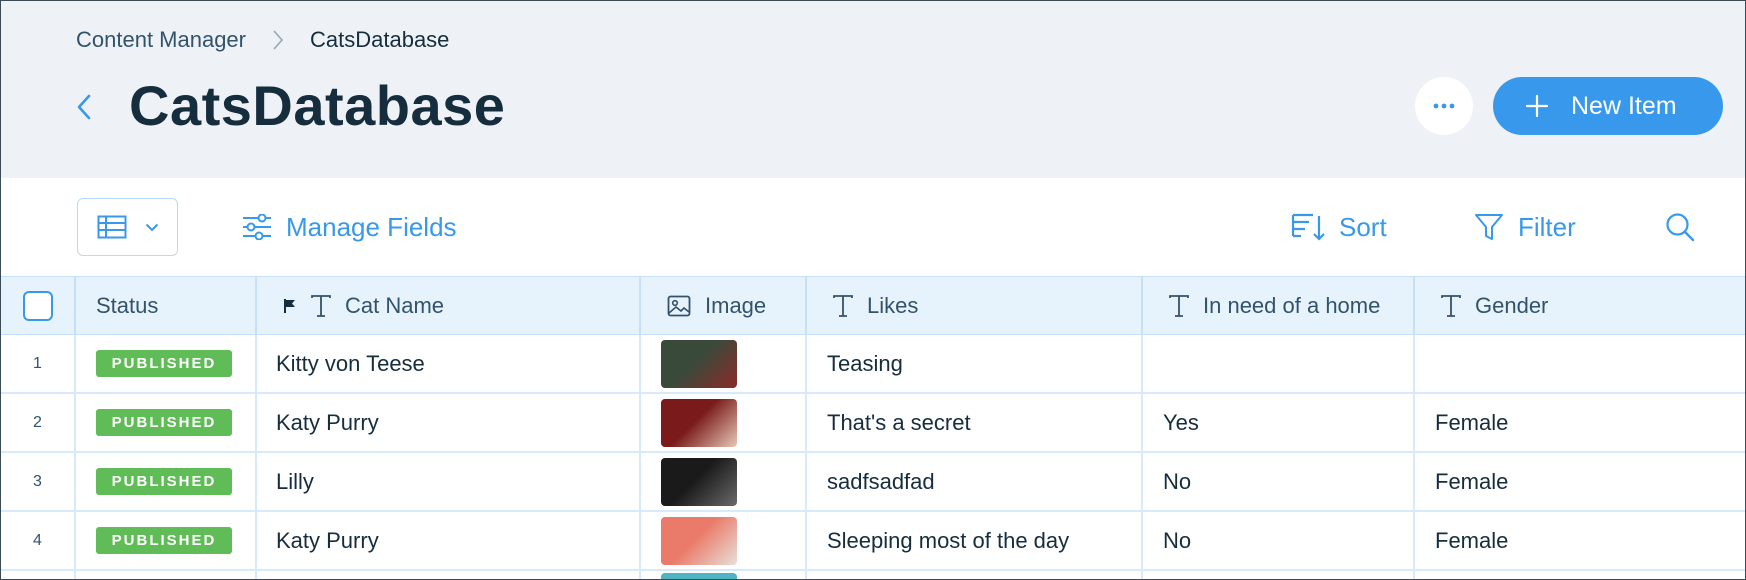 The image size is (1746, 580). I want to click on chevron-left-icon, so click(84, 107).